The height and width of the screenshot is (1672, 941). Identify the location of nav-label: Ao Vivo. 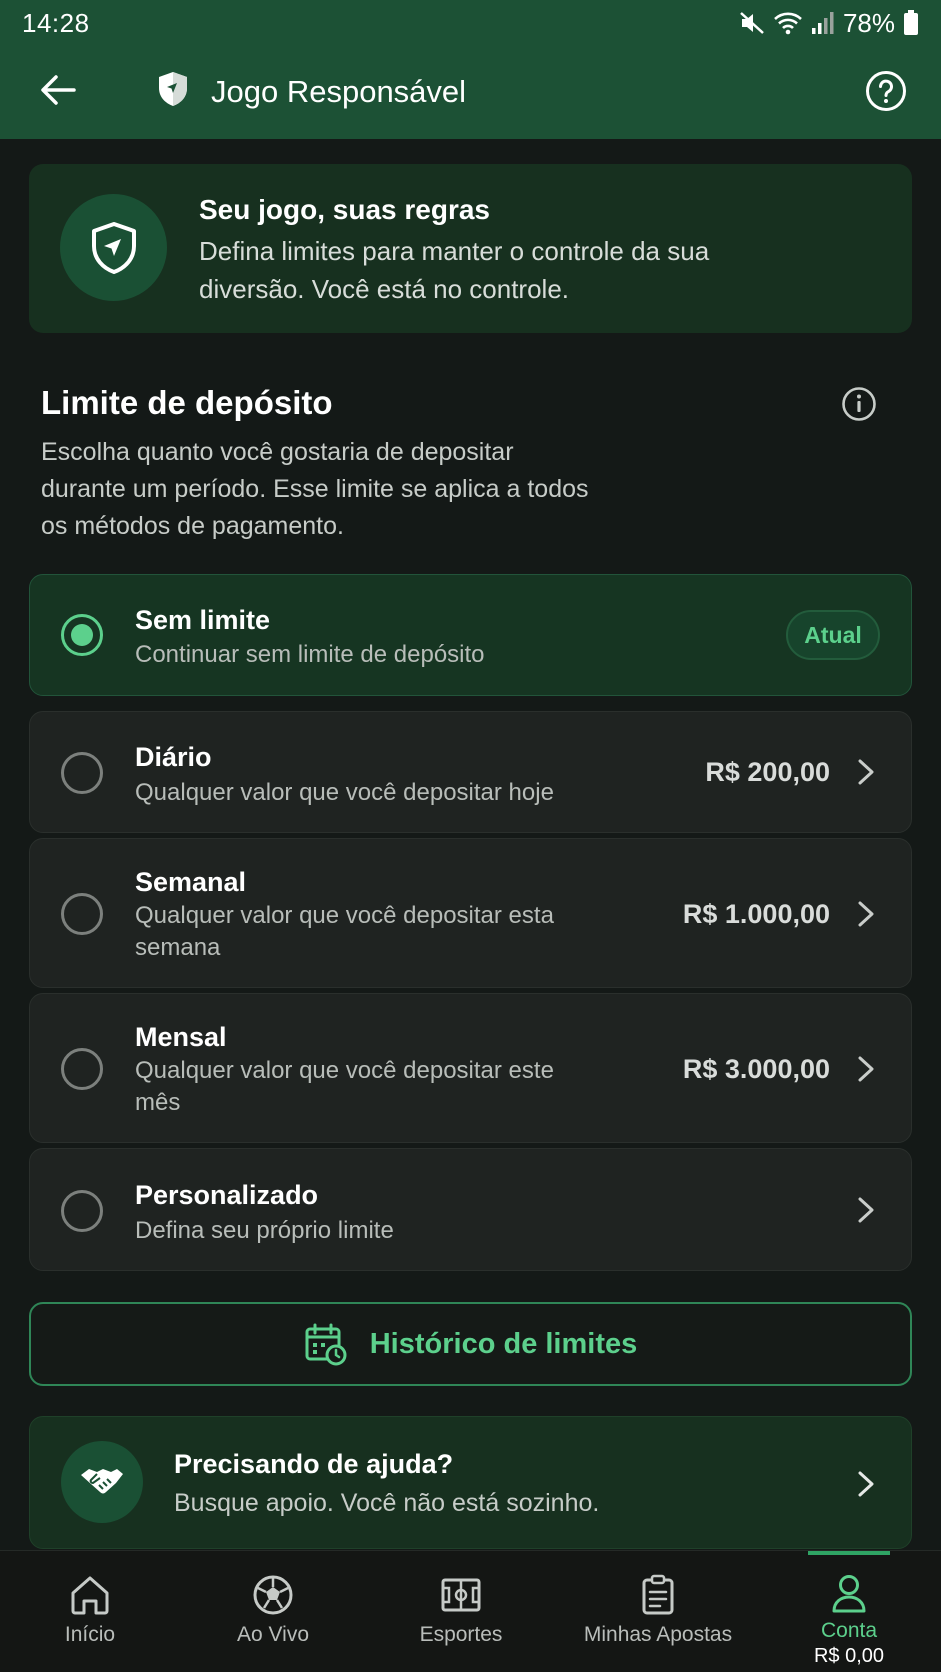
(273, 1634).